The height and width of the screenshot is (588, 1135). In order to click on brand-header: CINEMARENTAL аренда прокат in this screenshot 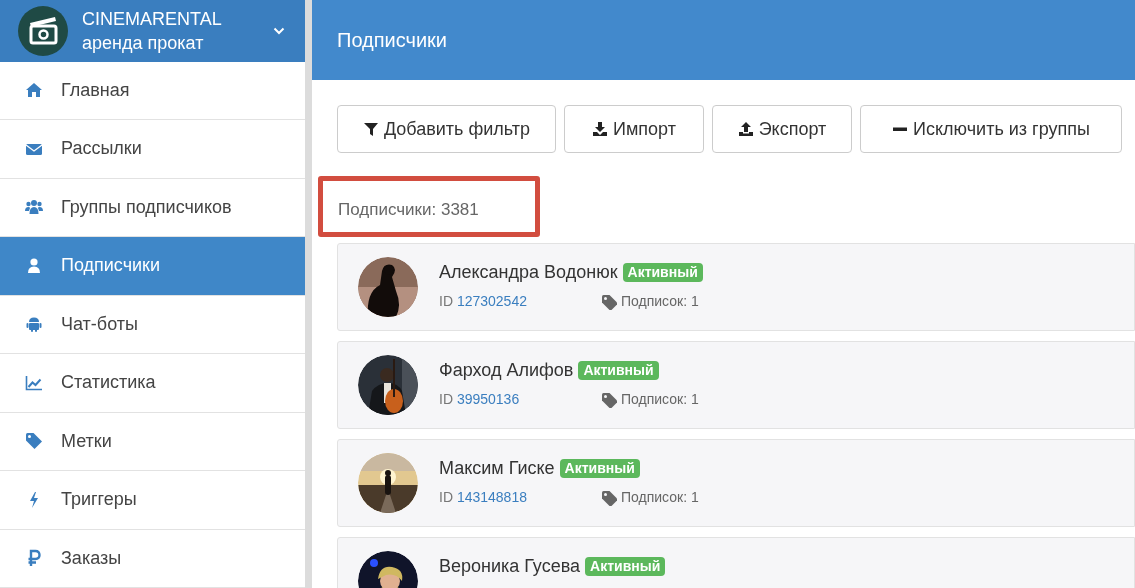, I will do `click(152, 31)`.